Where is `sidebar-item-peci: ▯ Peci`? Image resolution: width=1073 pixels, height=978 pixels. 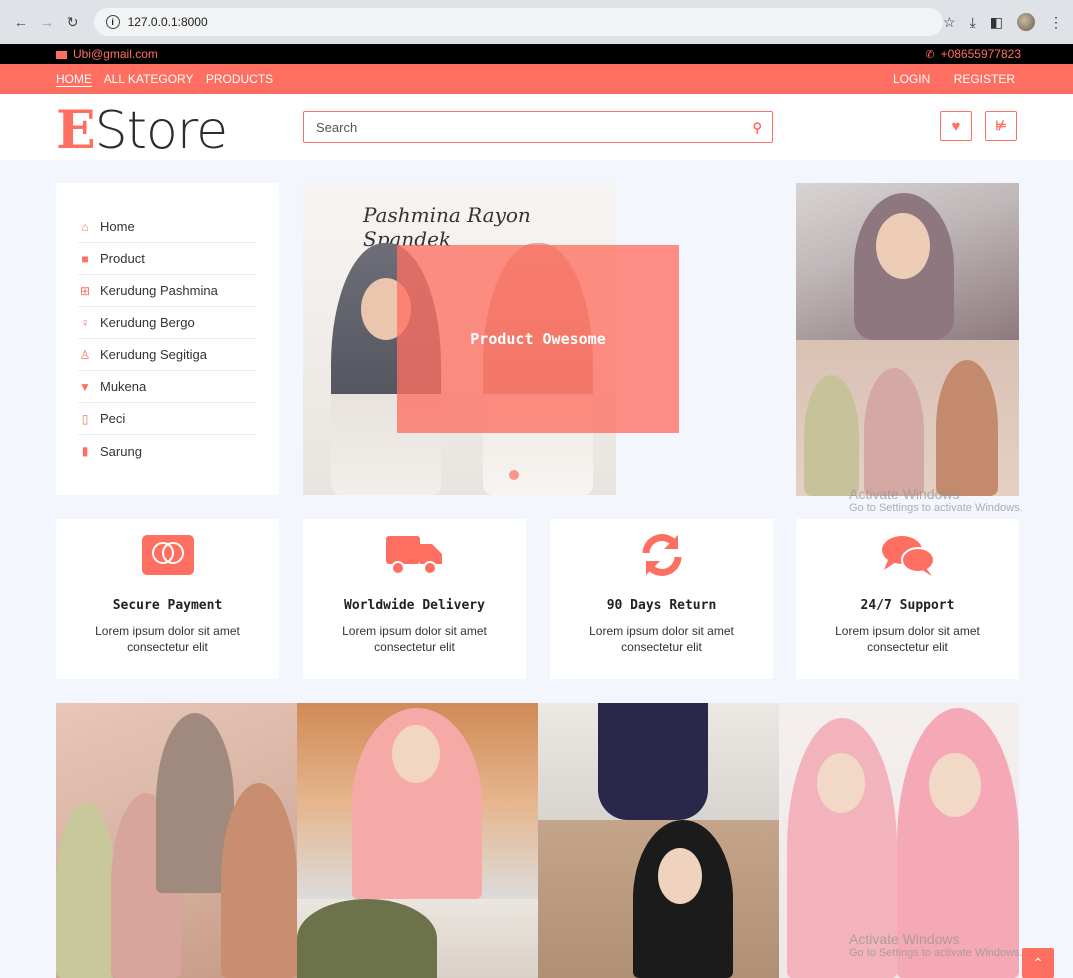 sidebar-item-peci: ▯ Peci is located at coordinates (167, 419).